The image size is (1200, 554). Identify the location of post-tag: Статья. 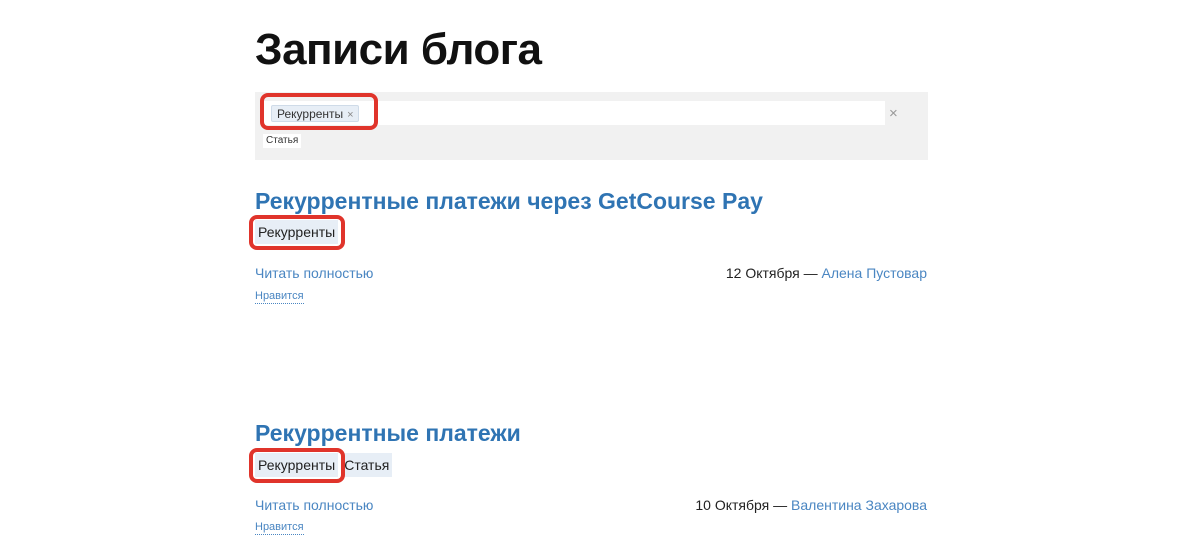
(367, 465).